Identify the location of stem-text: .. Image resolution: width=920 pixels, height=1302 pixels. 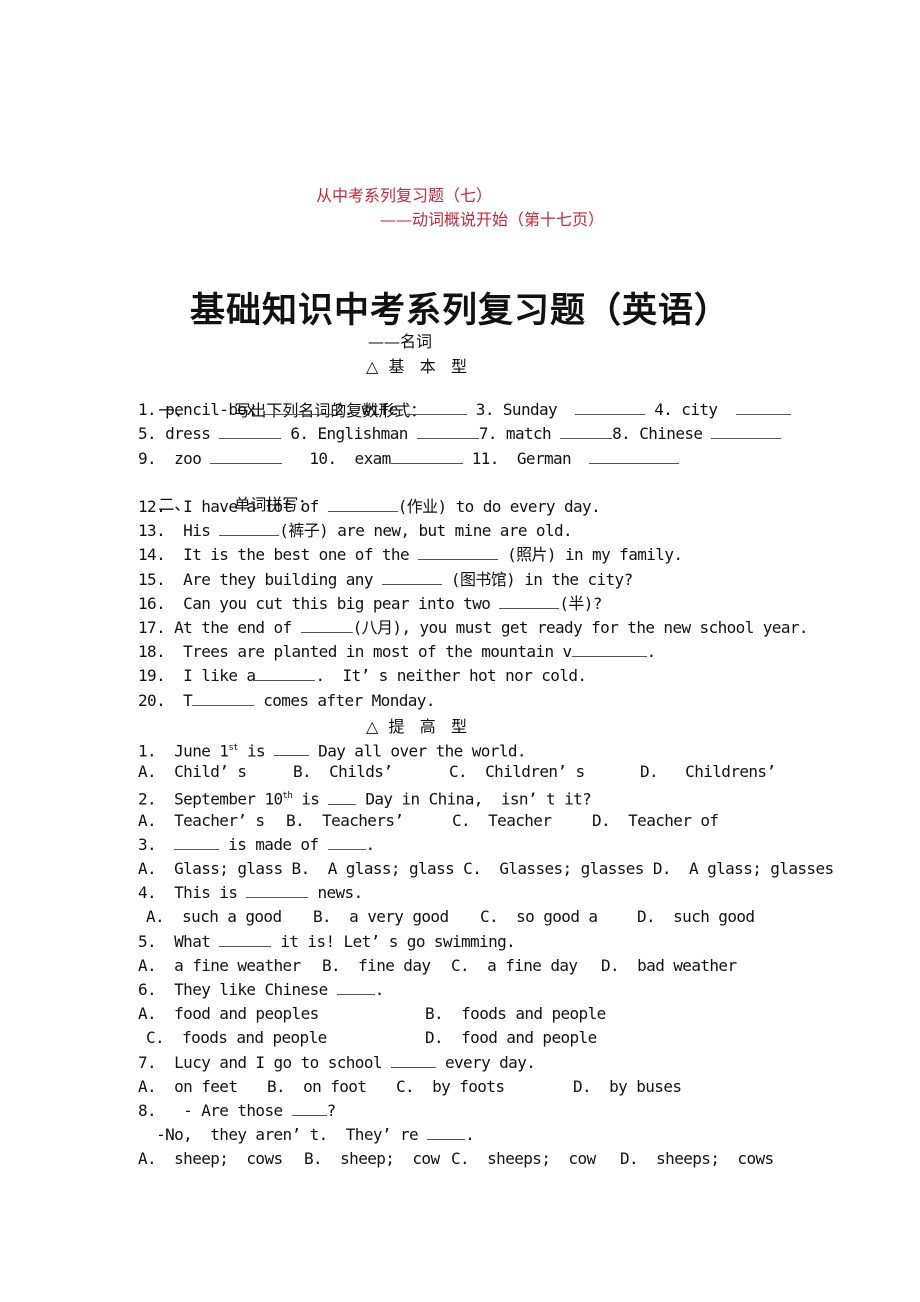
(470, 1135).